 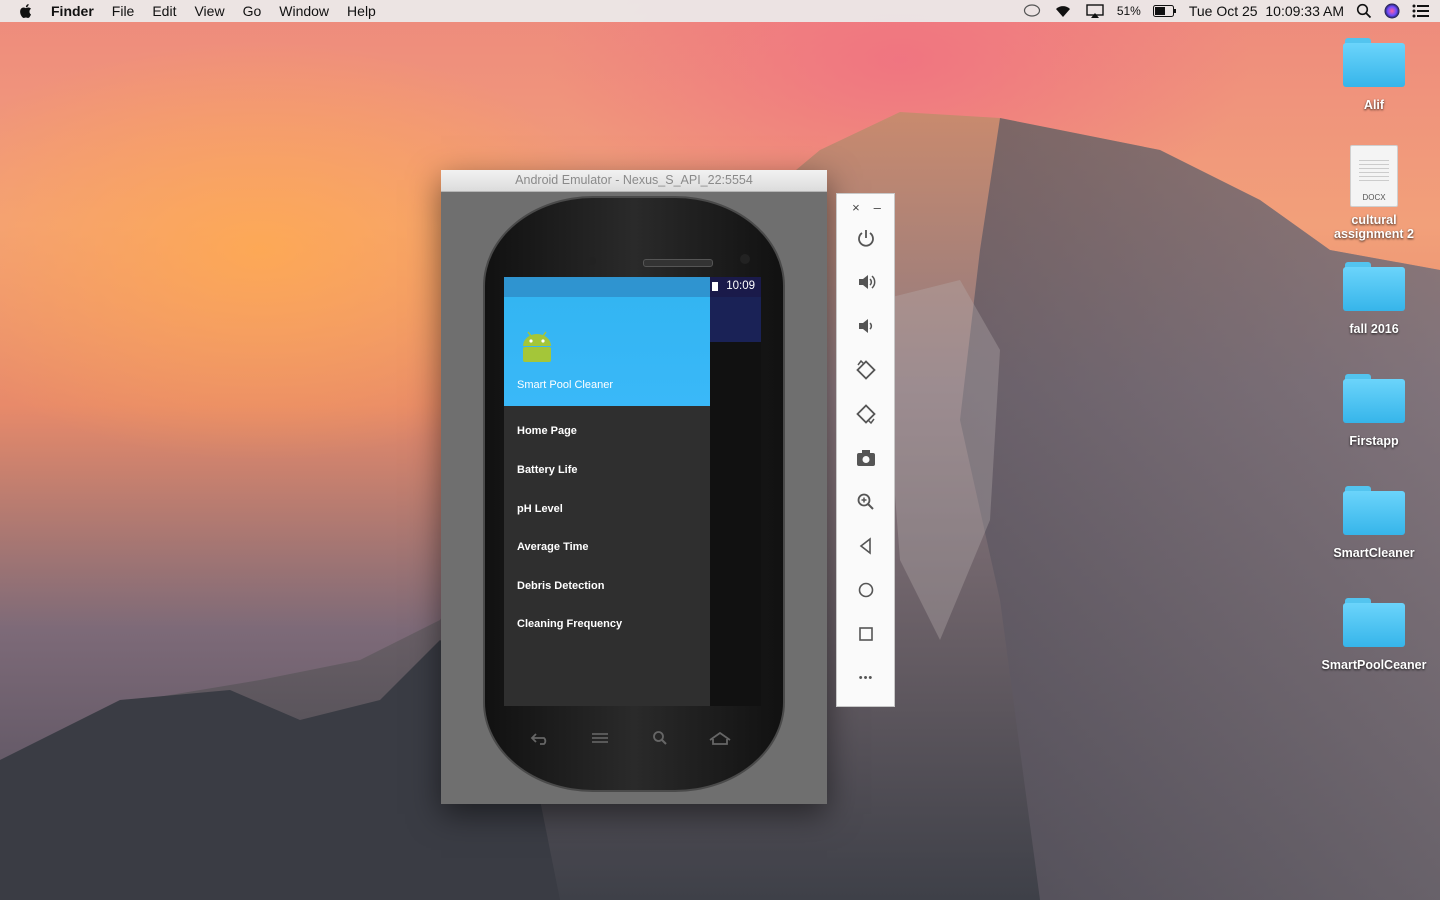 What do you see at coordinates (856, 207) in the screenshot?
I see `toolbar-close-button: ×` at bounding box center [856, 207].